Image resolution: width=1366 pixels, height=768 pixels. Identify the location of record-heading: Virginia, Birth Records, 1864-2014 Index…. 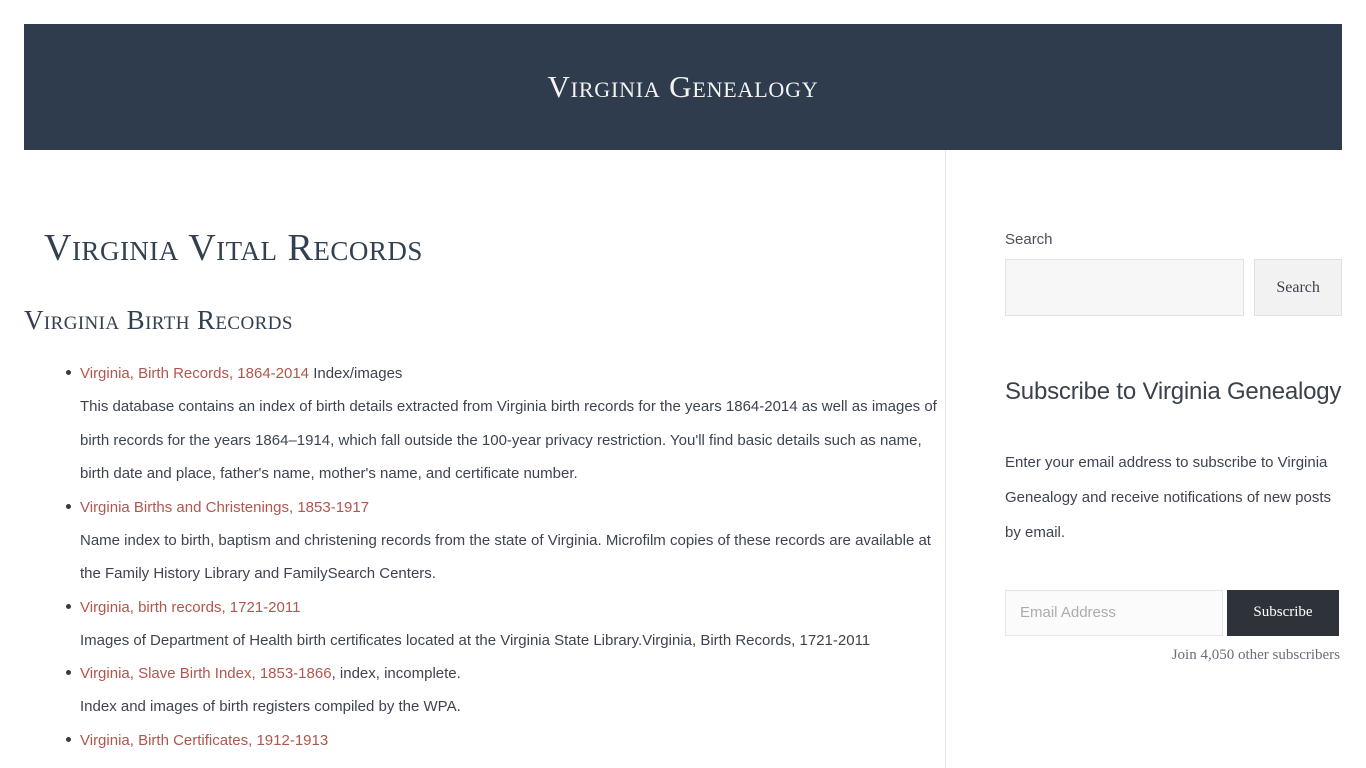
(512, 373).